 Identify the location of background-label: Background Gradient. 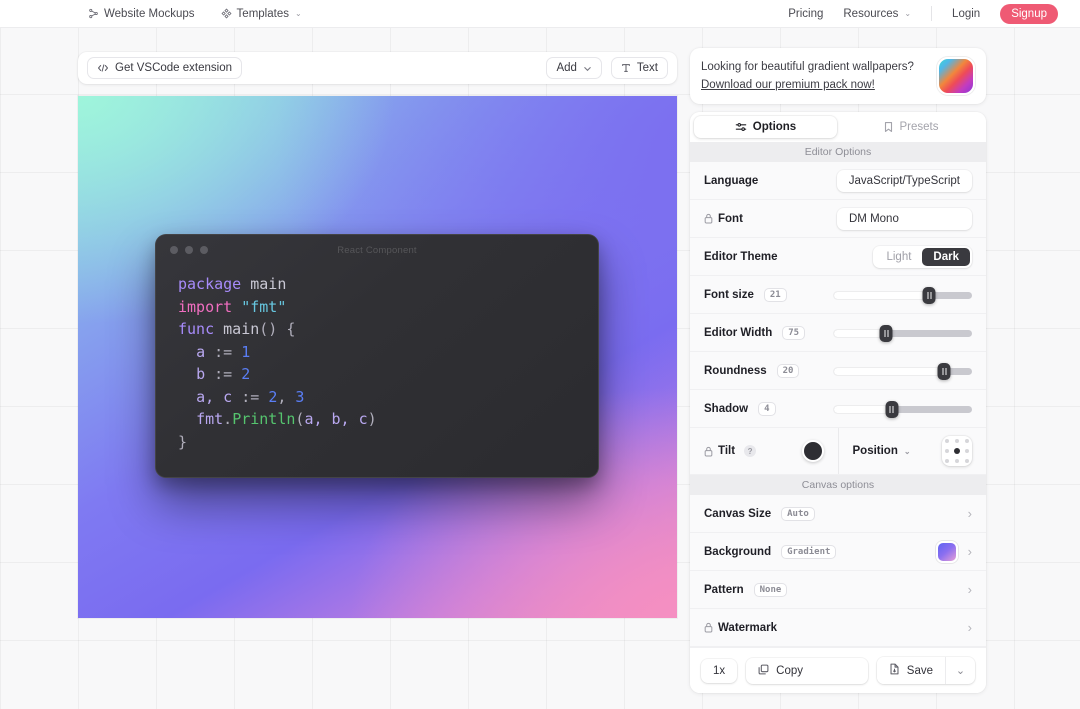
(770, 551).